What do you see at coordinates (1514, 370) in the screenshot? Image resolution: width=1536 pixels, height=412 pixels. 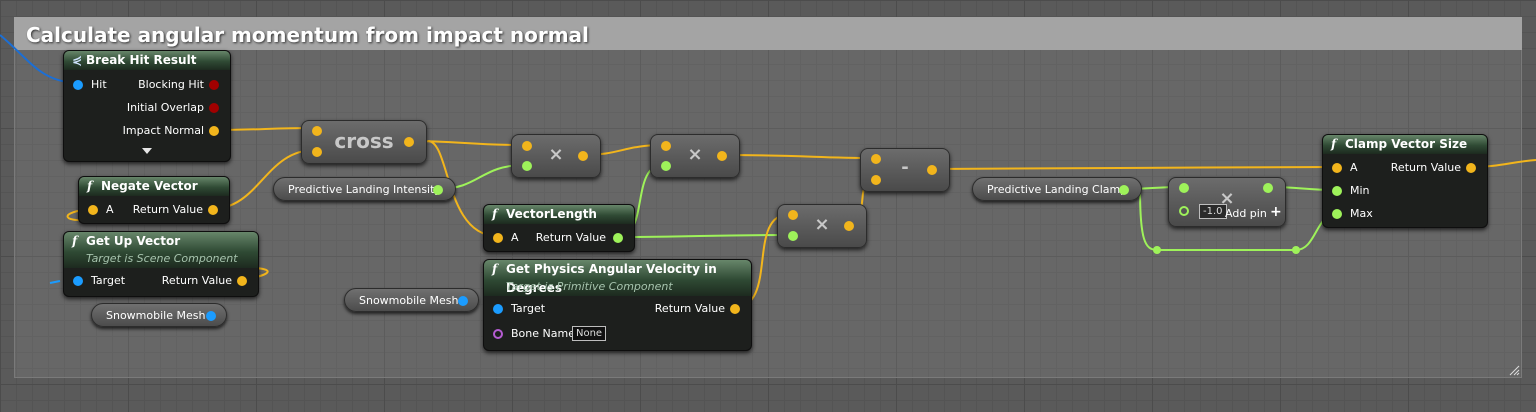 I see `resize-handle-icon` at bounding box center [1514, 370].